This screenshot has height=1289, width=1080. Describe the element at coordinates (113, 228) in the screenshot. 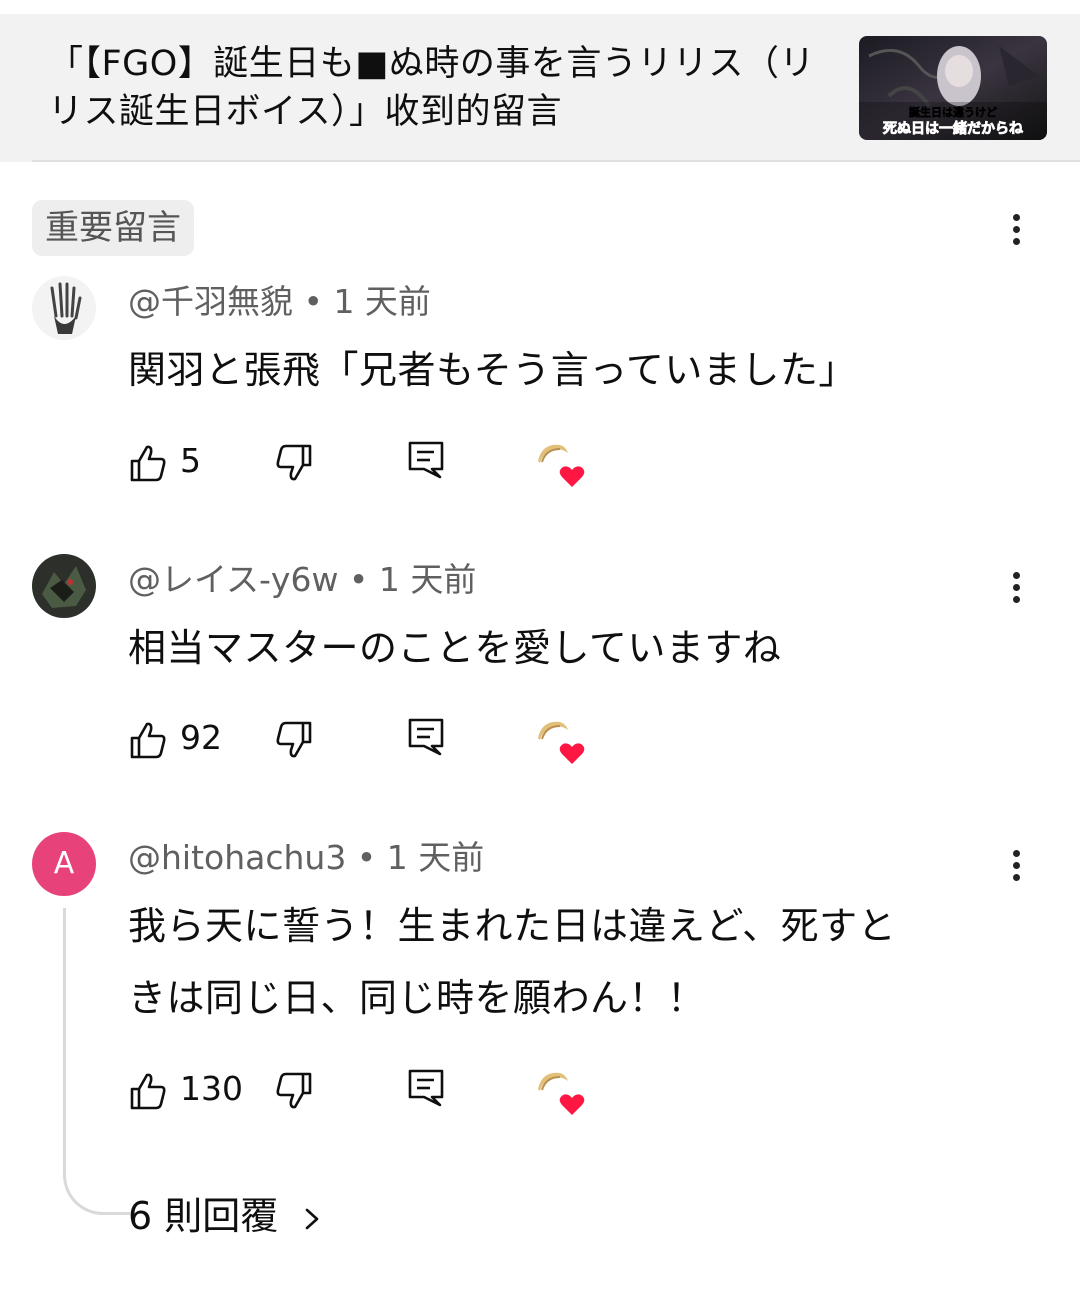

I see `important-comments-chip: 重要留言` at that location.